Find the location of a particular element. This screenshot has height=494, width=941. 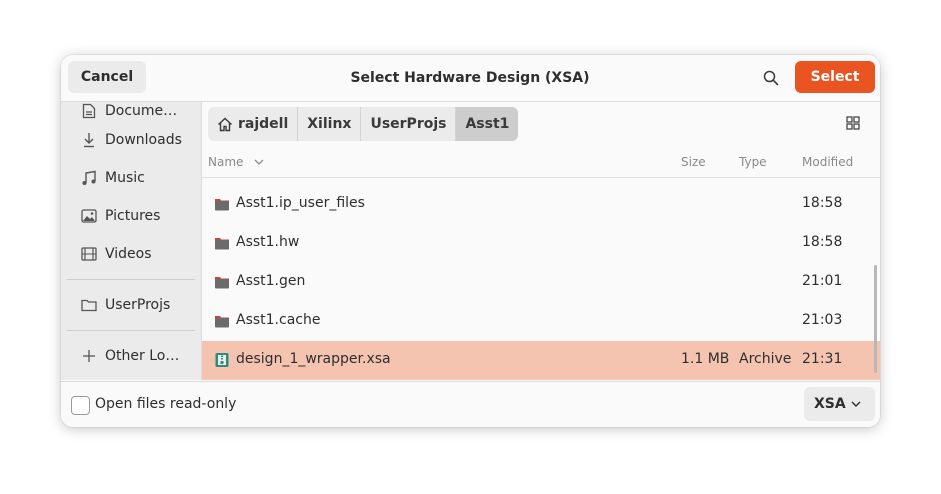

sidebar-item-pictures: Pictures is located at coordinates (131, 216).